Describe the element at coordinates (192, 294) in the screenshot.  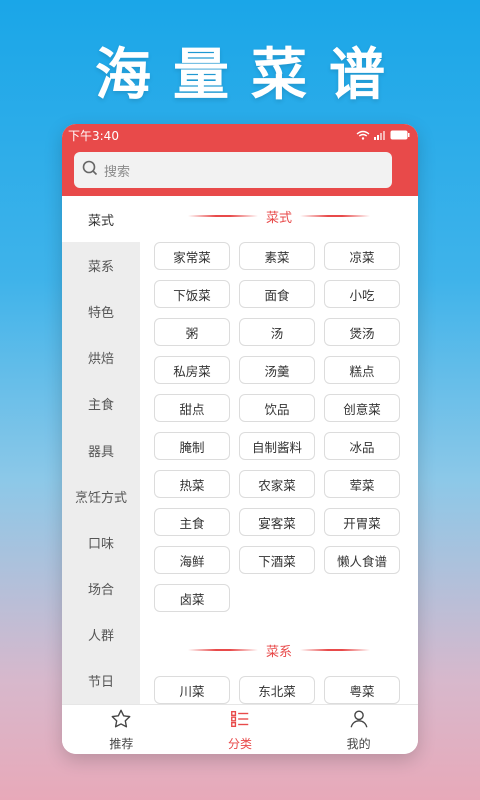
I see `category-tag: 下饭菜` at that location.